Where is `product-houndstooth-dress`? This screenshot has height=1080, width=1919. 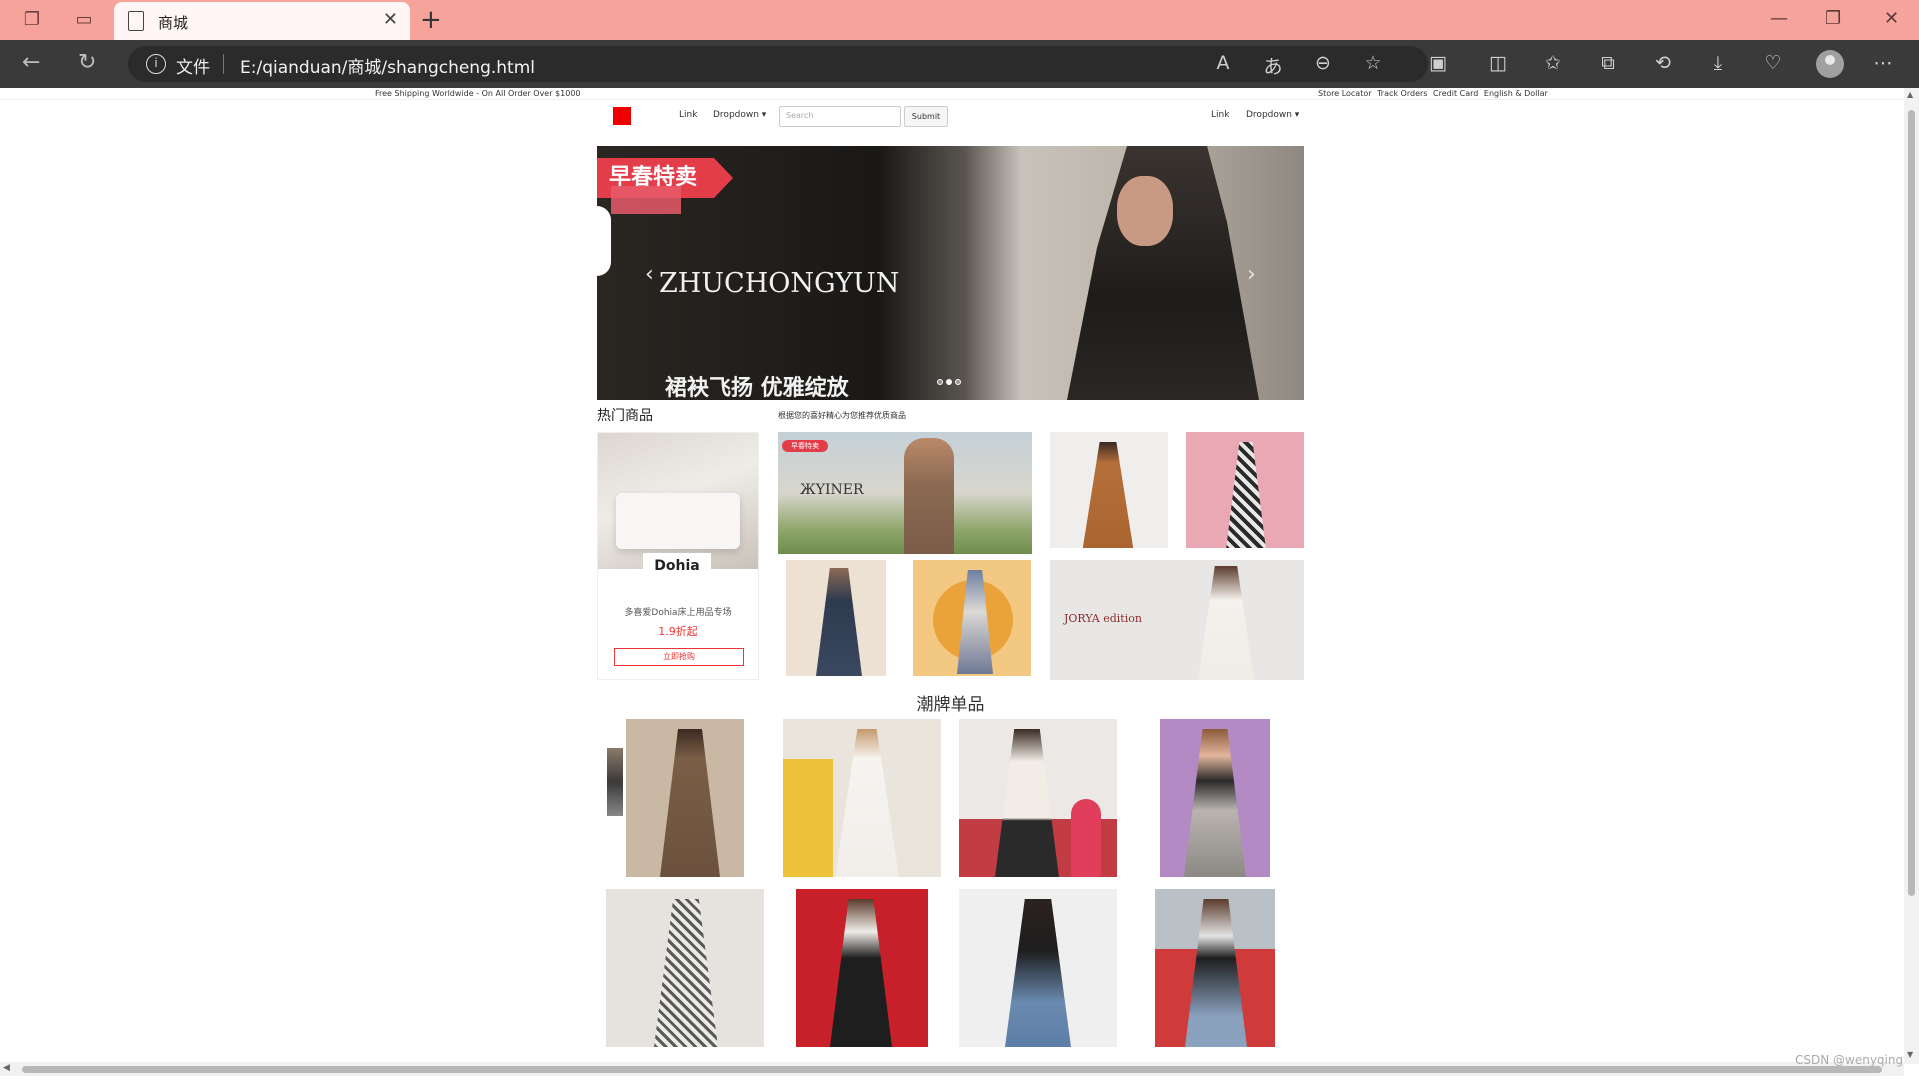 product-houndstooth-dress is located at coordinates (1245, 490).